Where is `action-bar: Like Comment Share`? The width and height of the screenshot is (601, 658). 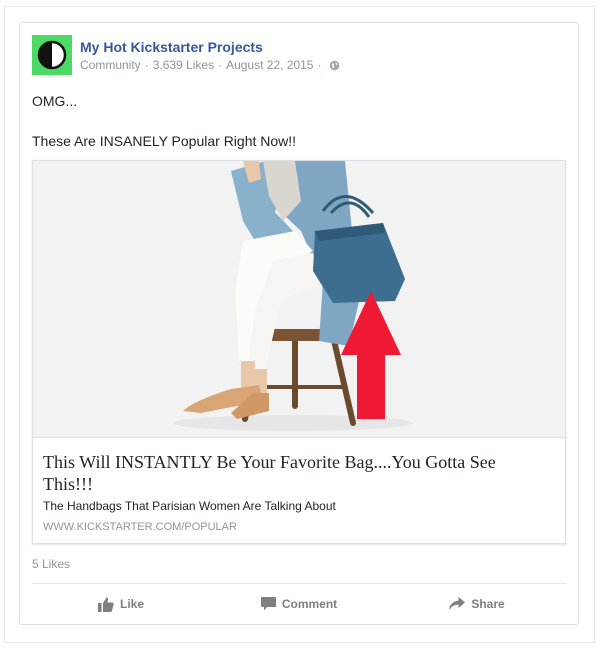 action-bar: Like Comment Share is located at coordinates (299, 604).